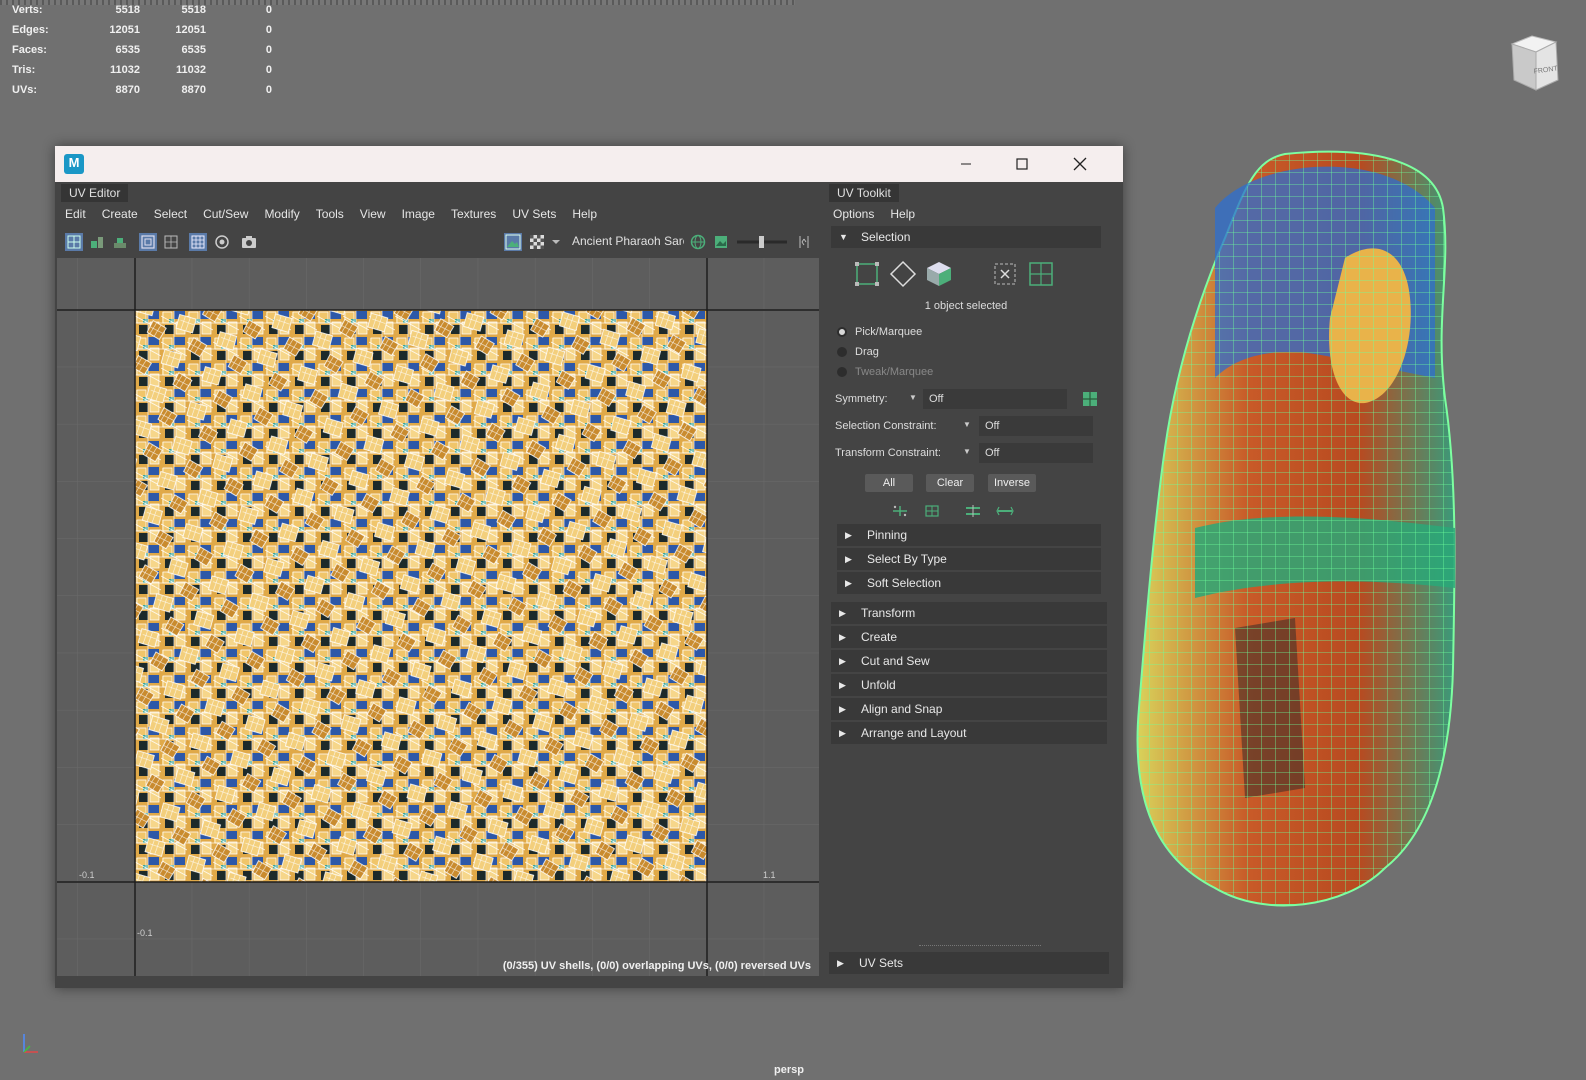 This screenshot has width=1586, height=1080. Describe the element at coordinates (969, 637) in the screenshot. I see `section-create: ▶ Create` at that location.